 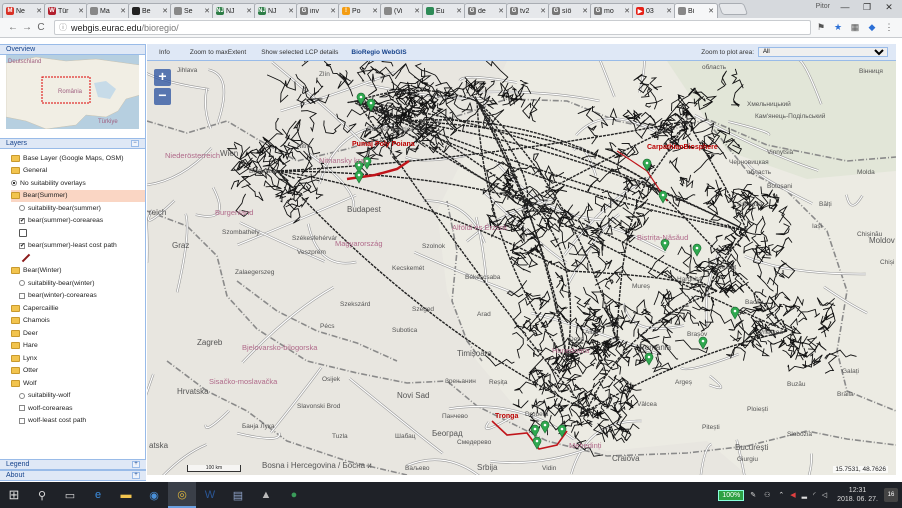 I want to click on layer-item: Otter, so click(x=78, y=371).